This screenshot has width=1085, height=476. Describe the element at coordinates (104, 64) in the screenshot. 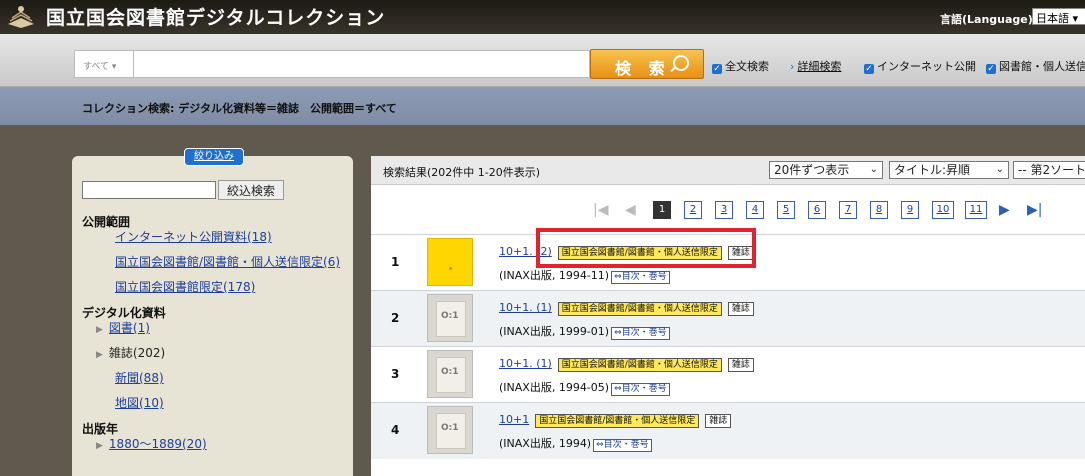

I see `search-scope-select: すべて ▾` at that location.